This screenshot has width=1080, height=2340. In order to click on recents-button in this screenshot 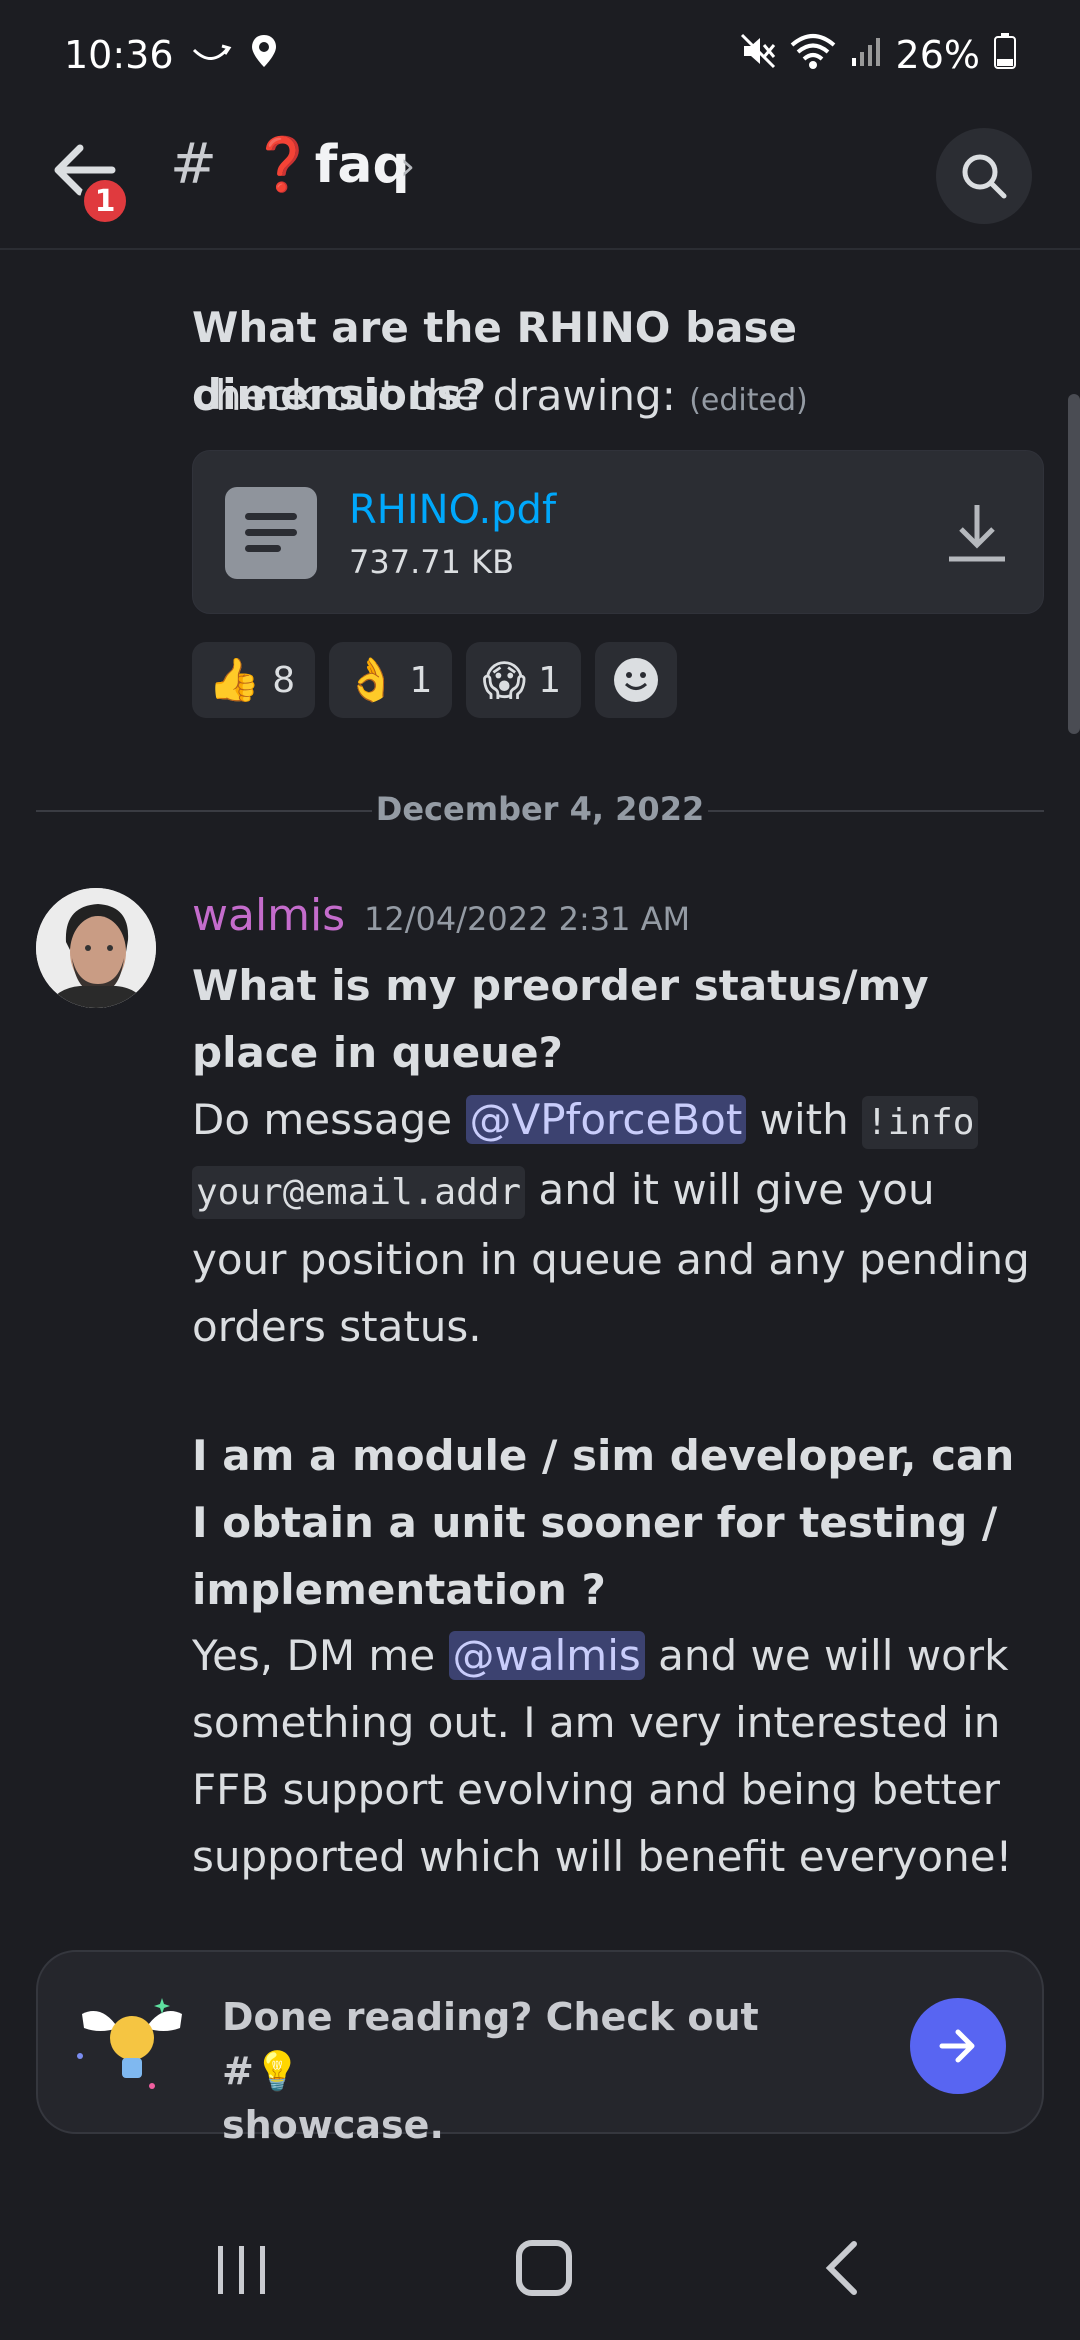, I will do `click(242, 2272)`.